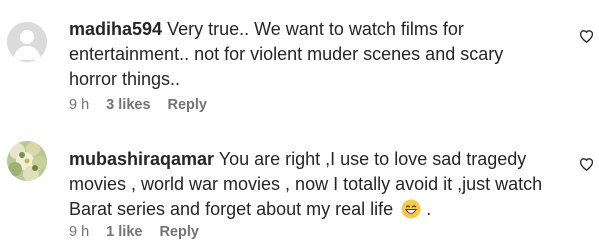 This screenshot has height=250, width=599. I want to click on comment-meta: 9 h 1 like Reply, so click(134, 232).